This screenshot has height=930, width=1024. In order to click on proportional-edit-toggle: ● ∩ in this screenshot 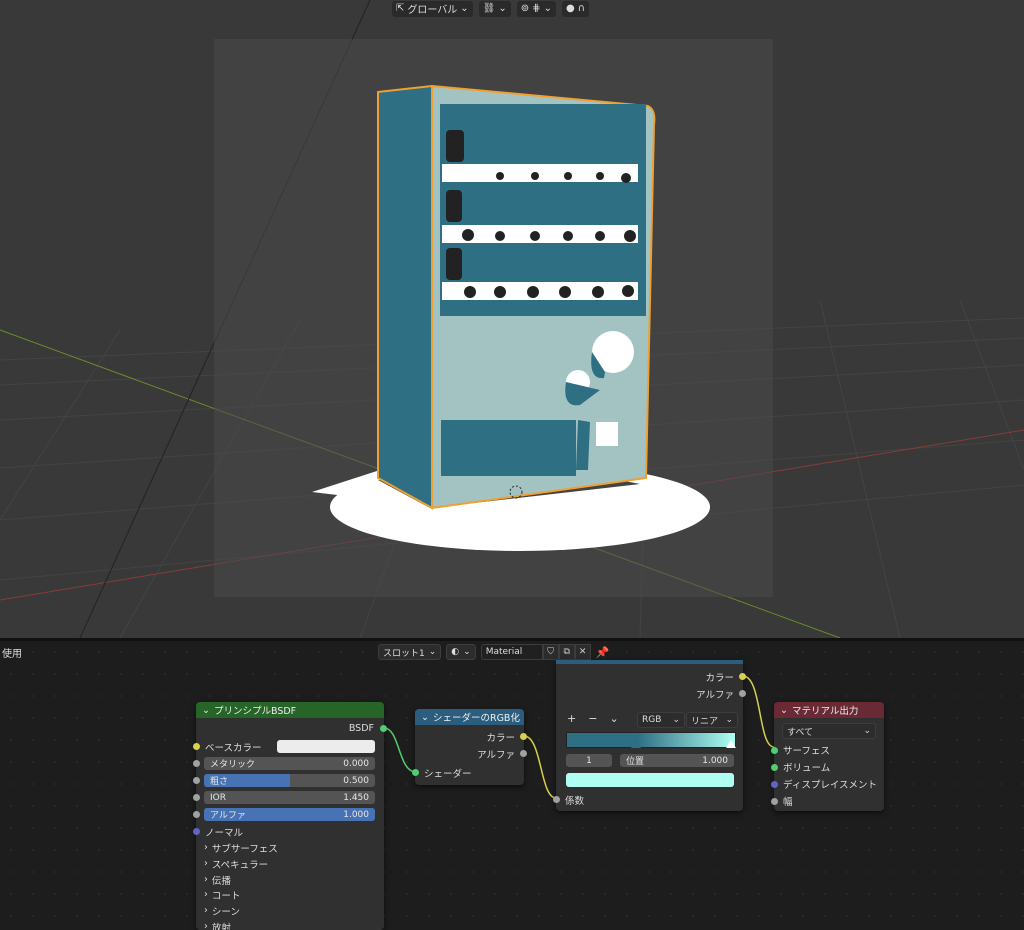, I will do `click(575, 8)`.